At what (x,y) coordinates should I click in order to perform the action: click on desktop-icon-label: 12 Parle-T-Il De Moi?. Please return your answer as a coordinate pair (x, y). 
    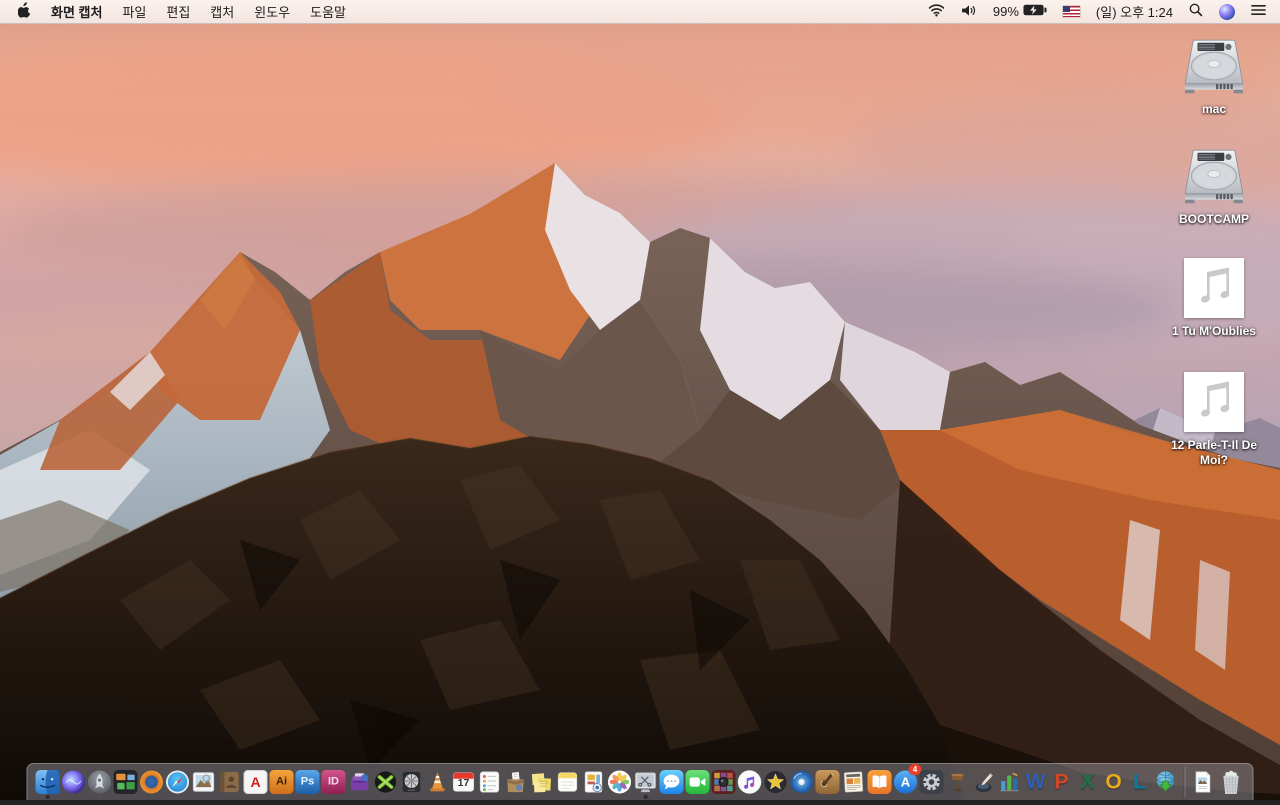
    Looking at the image, I should click on (1214, 452).